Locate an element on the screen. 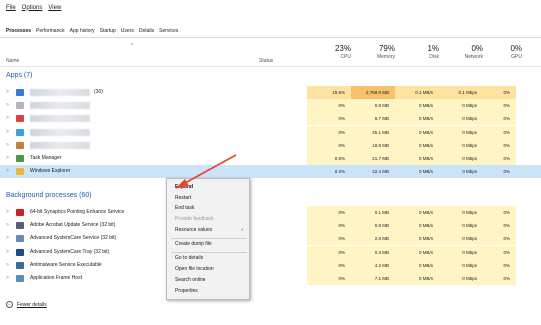  chevron-up-icon: ^ is located at coordinates (9, 304).